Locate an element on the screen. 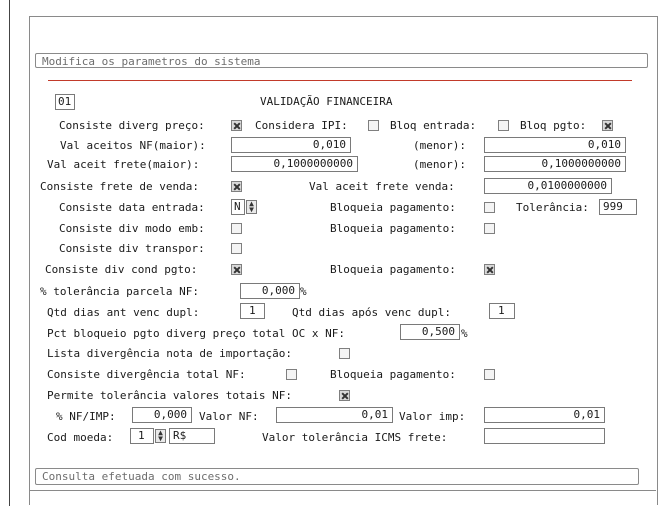 The width and height of the screenshot is (664, 506). label-consiste-div-cond-pgto: Consiste div cond pgto: is located at coordinates (121, 269).